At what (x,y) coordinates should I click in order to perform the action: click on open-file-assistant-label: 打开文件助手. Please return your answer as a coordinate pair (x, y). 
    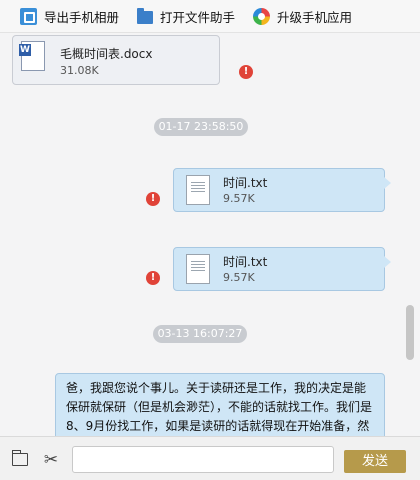
    Looking at the image, I should click on (198, 17).